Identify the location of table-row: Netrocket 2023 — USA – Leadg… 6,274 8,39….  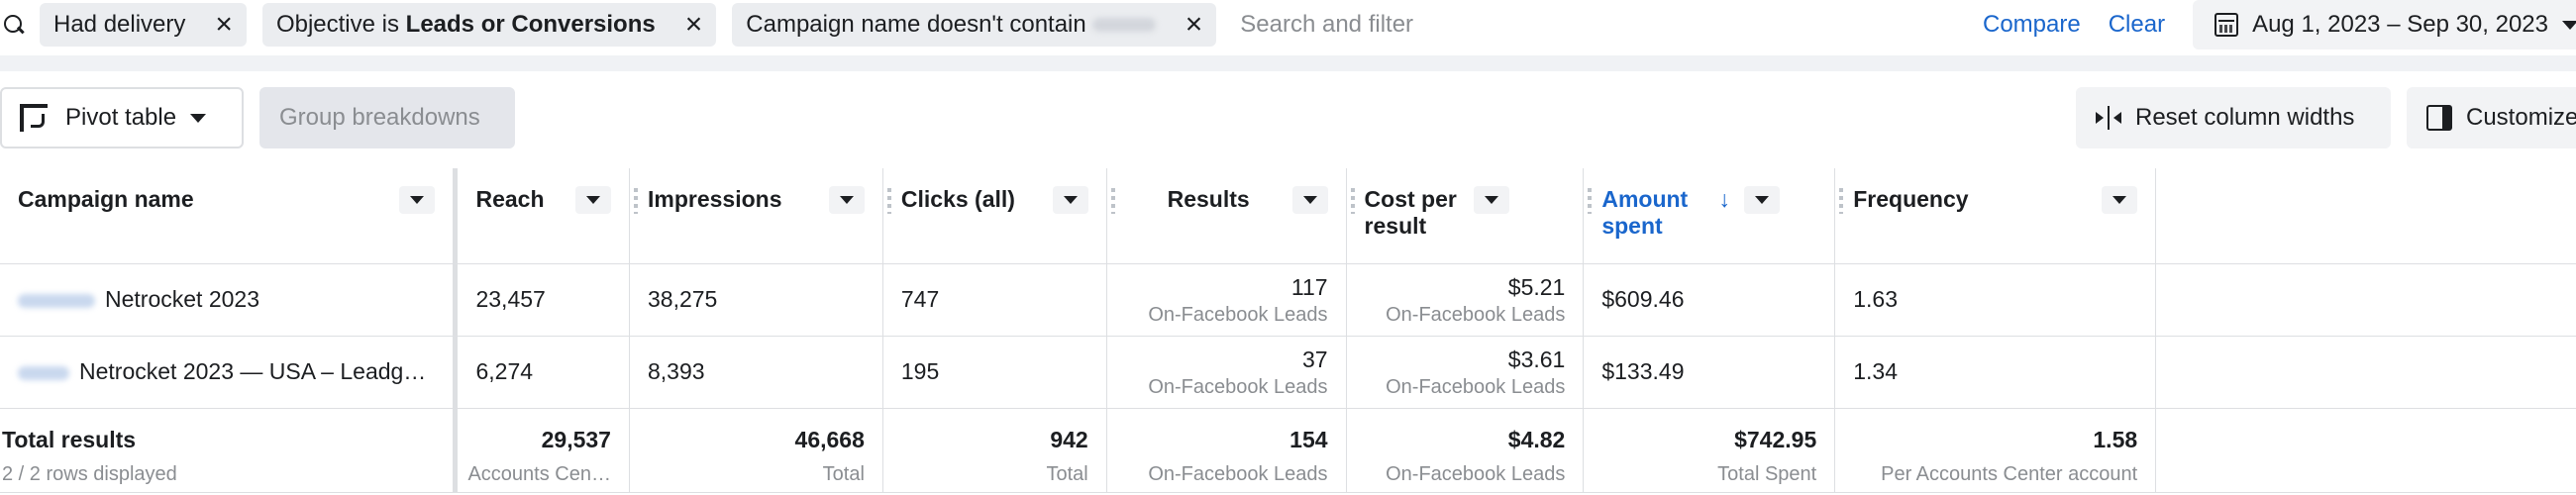
(1288, 372).